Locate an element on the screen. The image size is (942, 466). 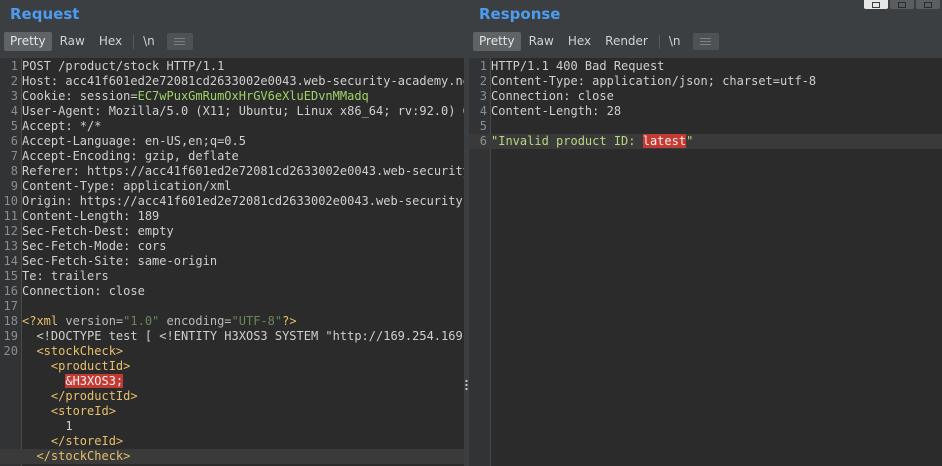
code-line: 15 Te: trailers is located at coordinates (232, 276).